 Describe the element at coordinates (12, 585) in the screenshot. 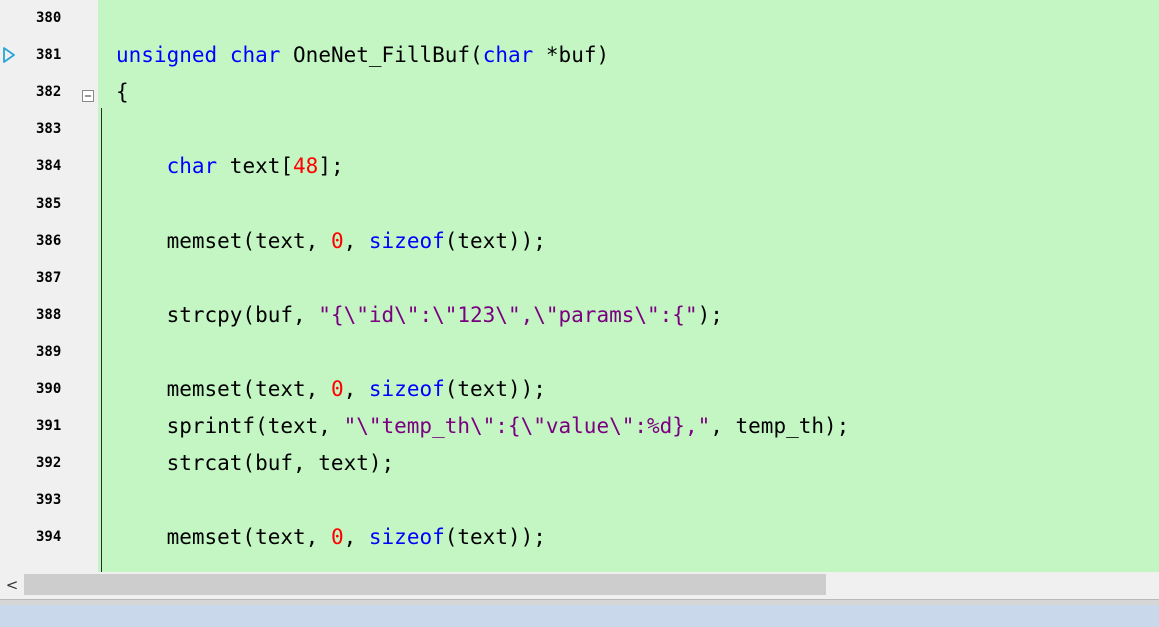

I see `scroll-left-arrow-icon: <` at that location.